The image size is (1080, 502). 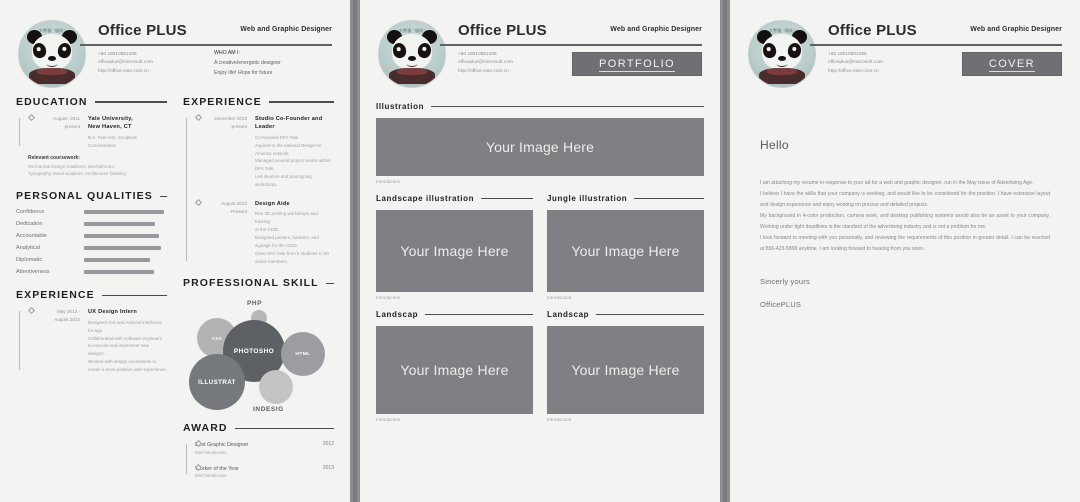 I want to click on section-experience-bottom: EXPERIENCE, so click(x=91, y=295).